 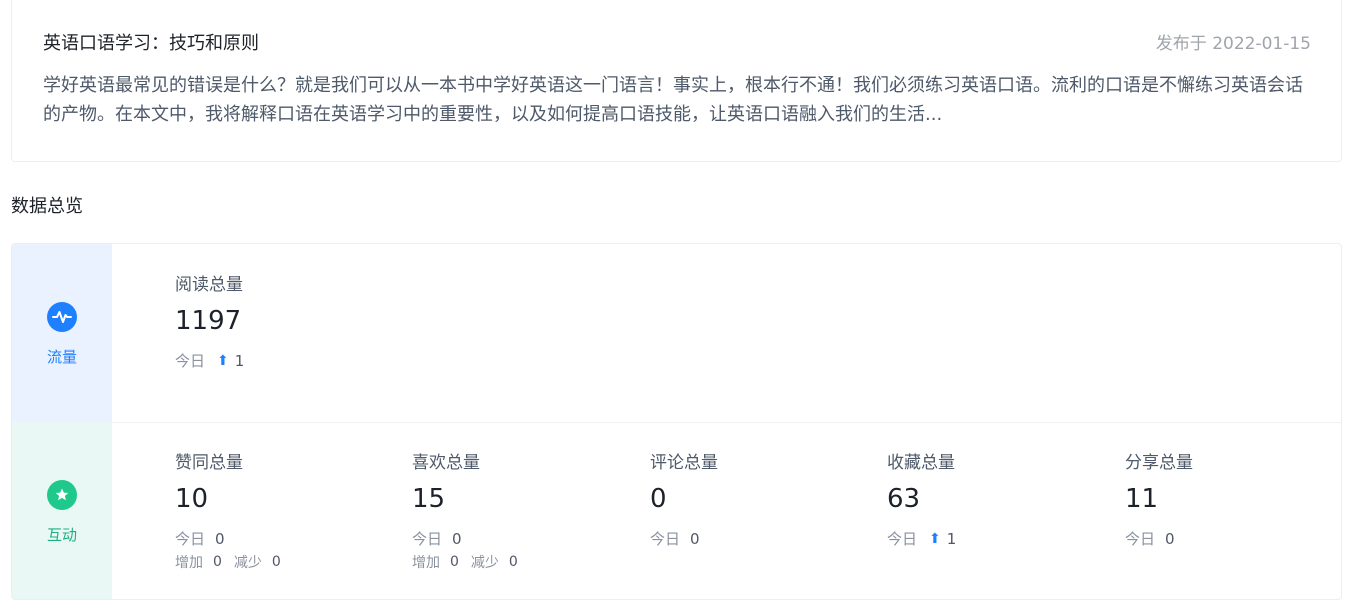 I want to click on metric-label: 赞同总量, so click(x=209, y=463).